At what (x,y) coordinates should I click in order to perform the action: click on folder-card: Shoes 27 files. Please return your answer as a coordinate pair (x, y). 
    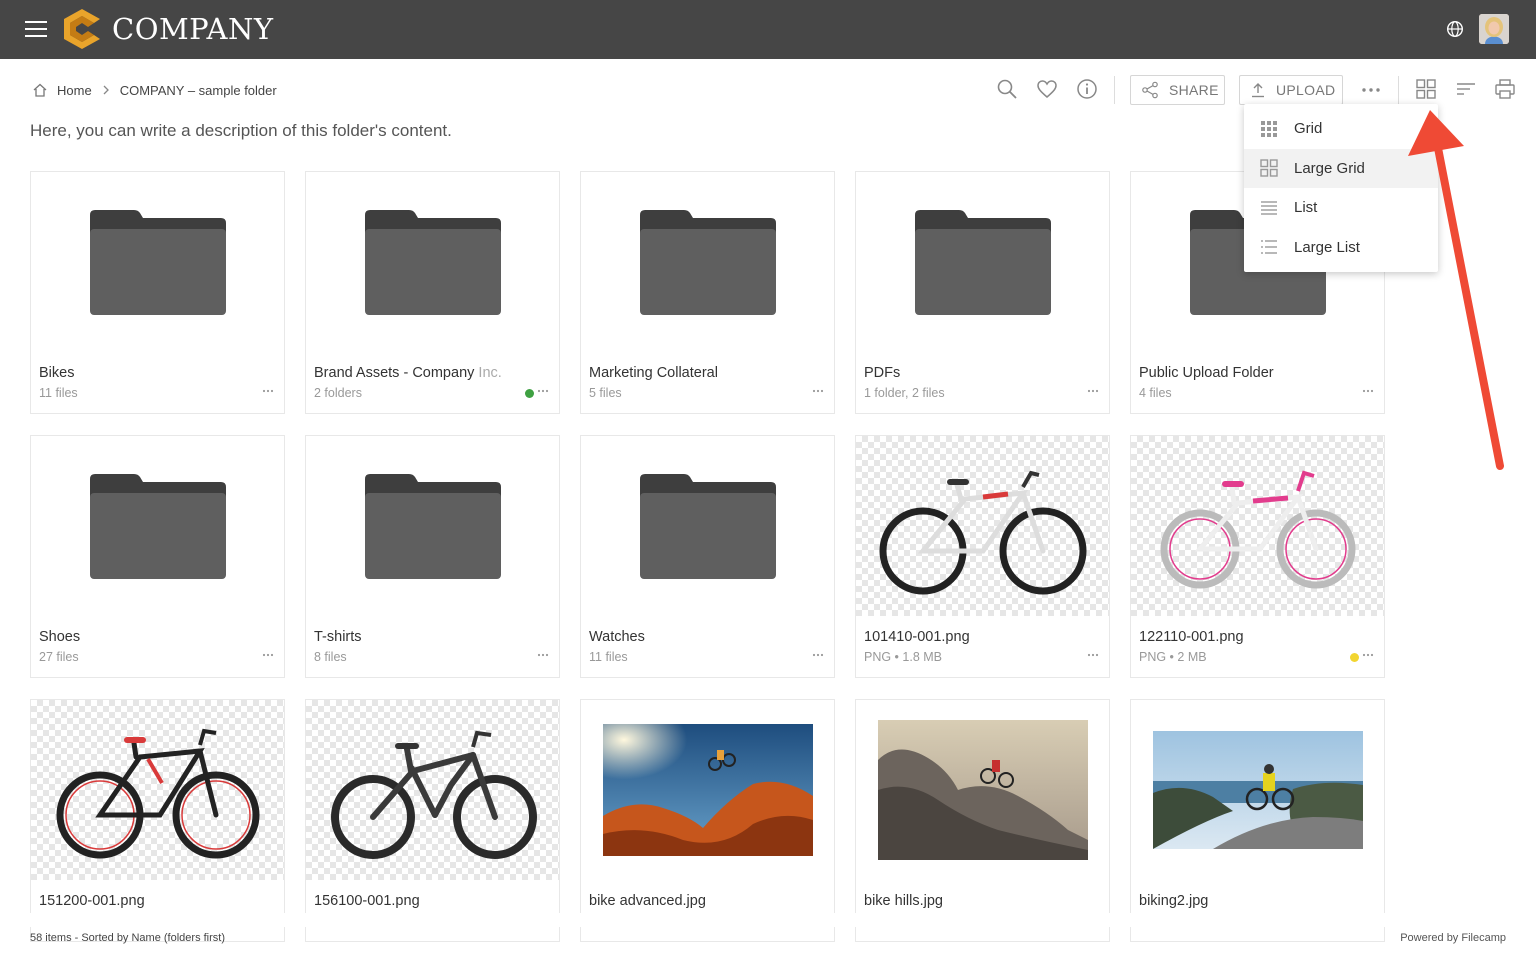
    Looking at the image, I should click on (157, 556).